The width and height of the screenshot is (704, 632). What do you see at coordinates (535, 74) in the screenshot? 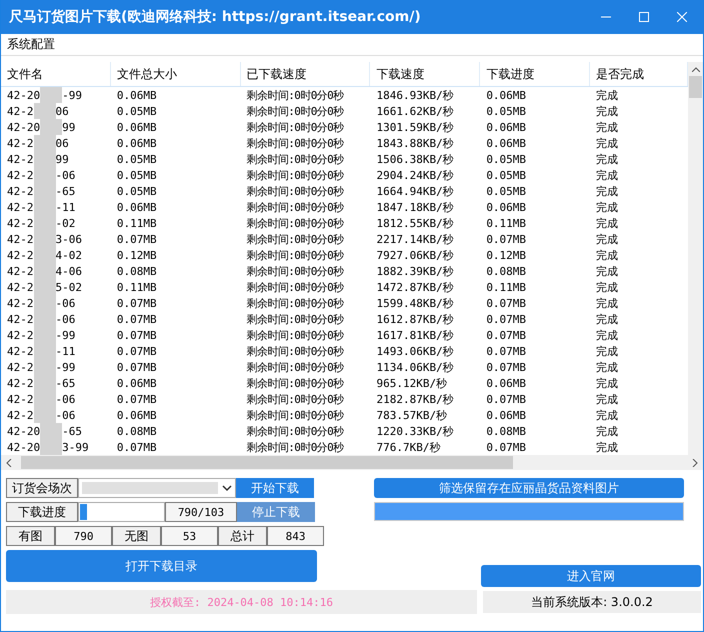
I see `column-header: 下载进度` at bounding box center [535, 74].